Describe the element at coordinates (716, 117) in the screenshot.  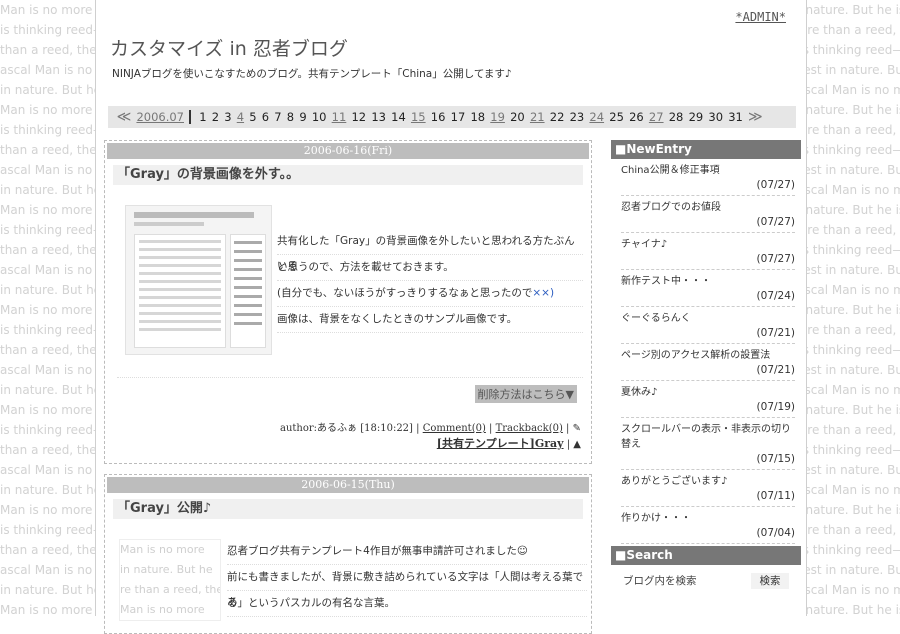
I see `calendar-day-30: 30` at that location.